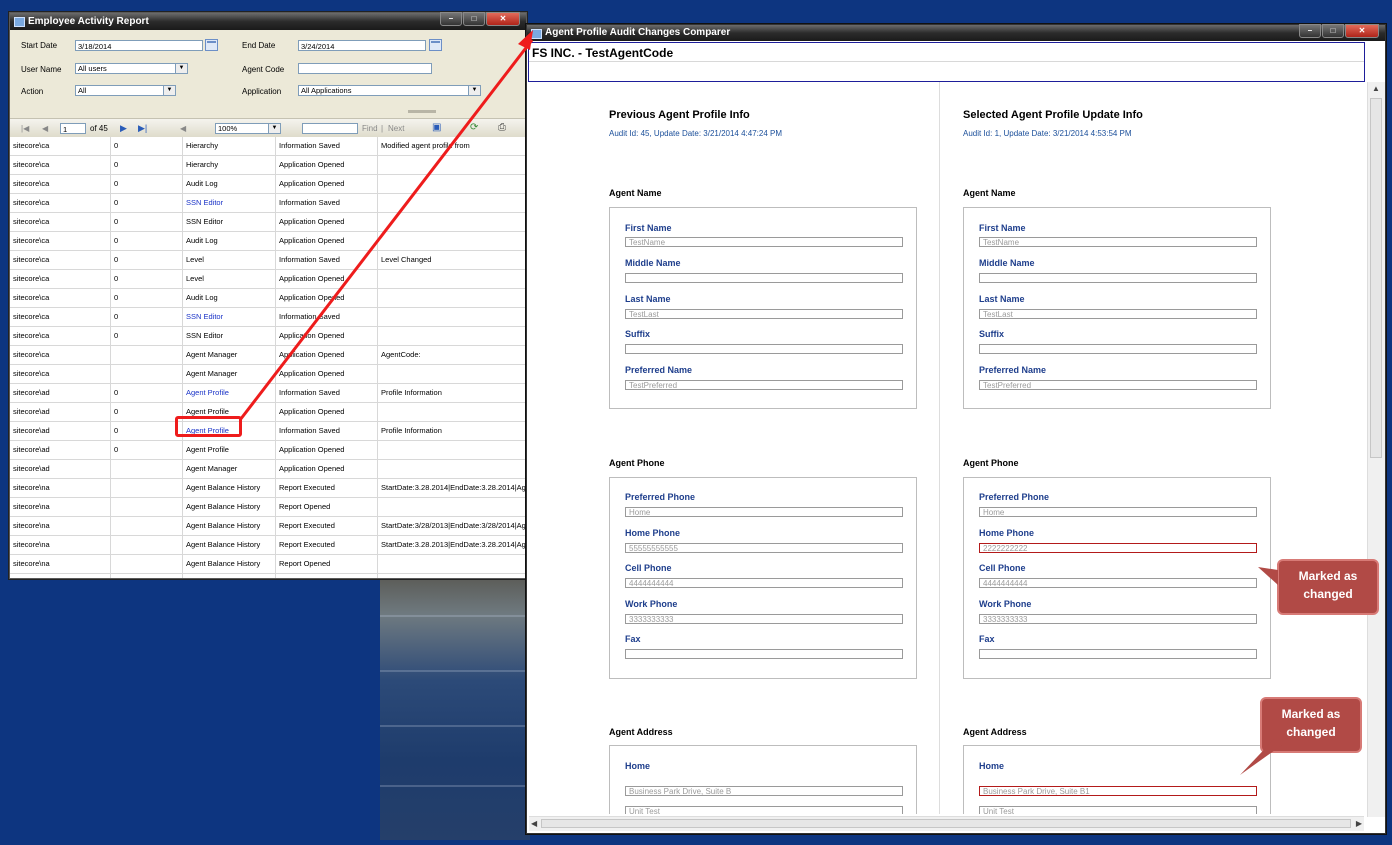  What do you see at coordinates (45, 128) in the screenshot?
I see `previous-page-icon: ◀` at bounding box center [45, 128].